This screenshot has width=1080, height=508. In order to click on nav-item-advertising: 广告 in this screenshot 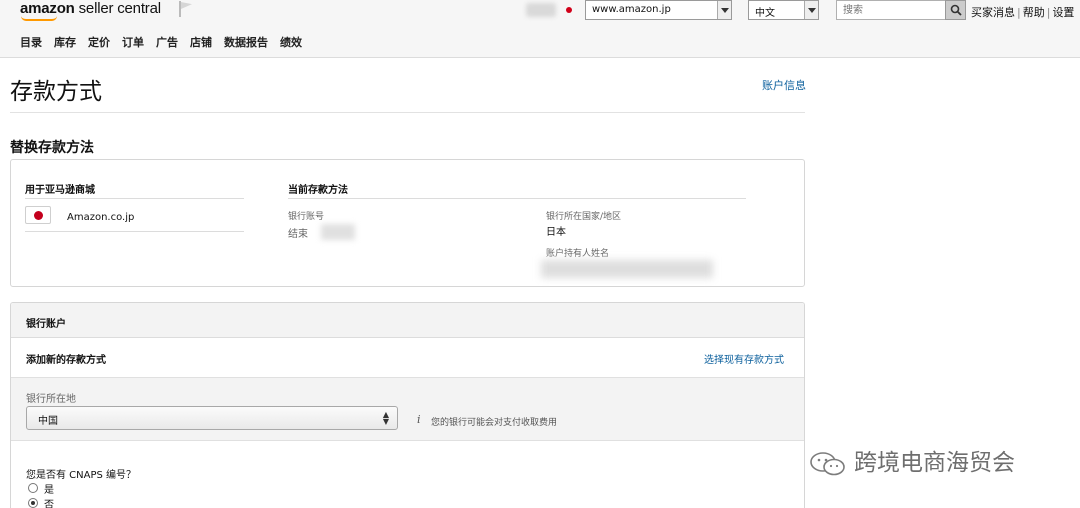, I will do `click(167, 42)`.